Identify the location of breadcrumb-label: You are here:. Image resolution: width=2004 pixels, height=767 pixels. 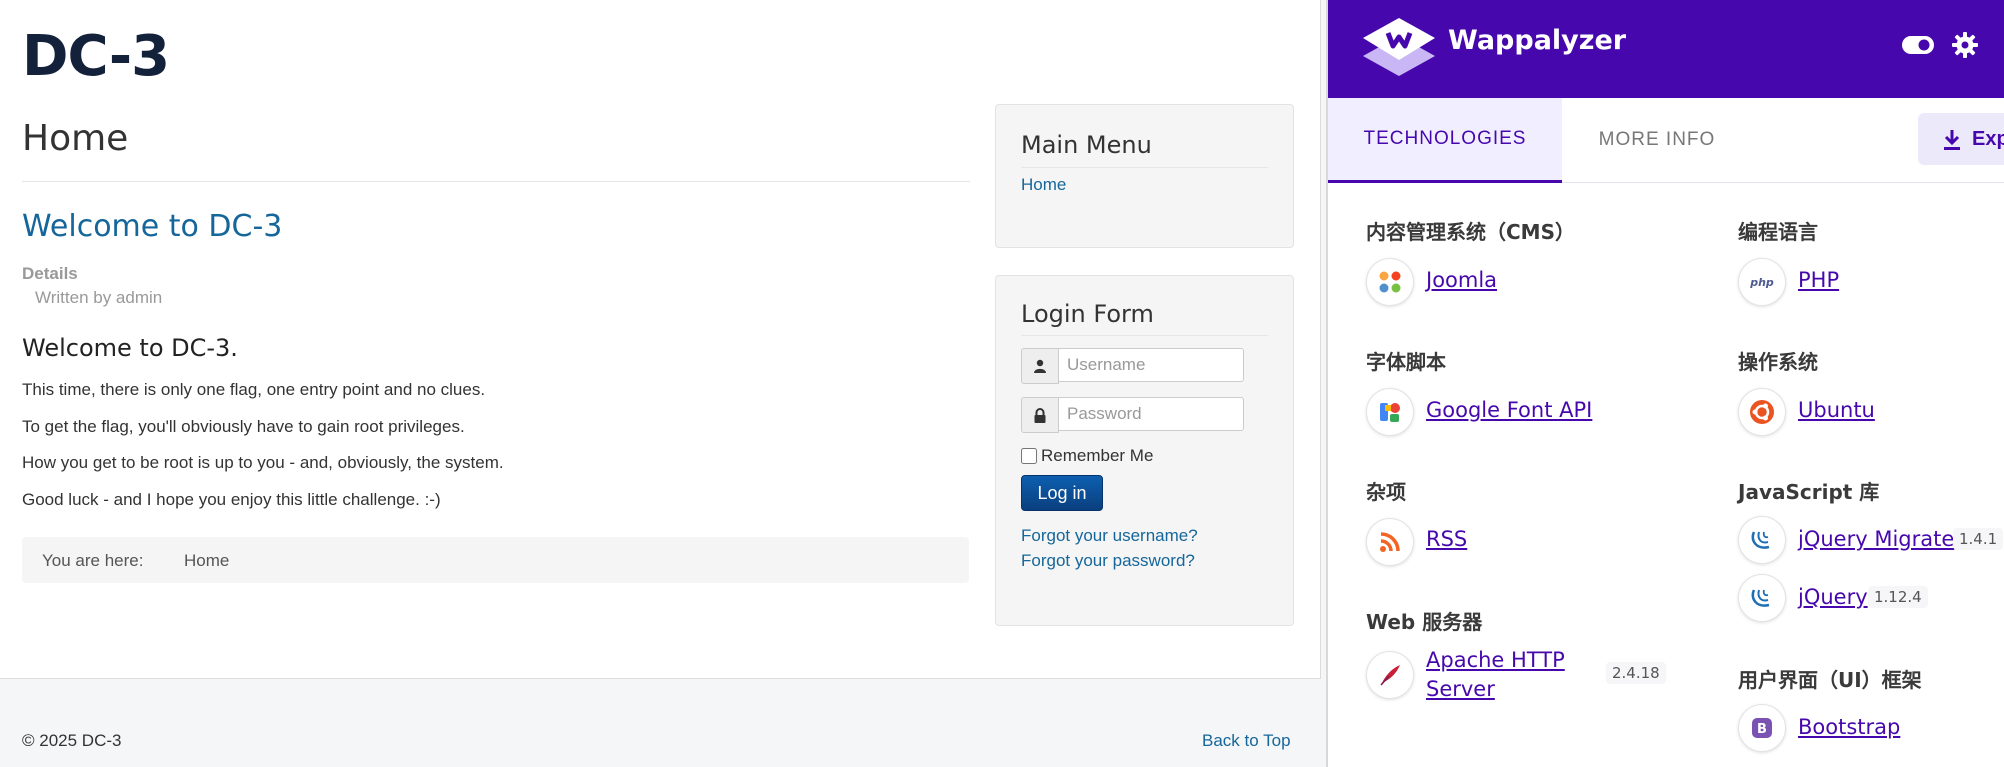
(93, 560).